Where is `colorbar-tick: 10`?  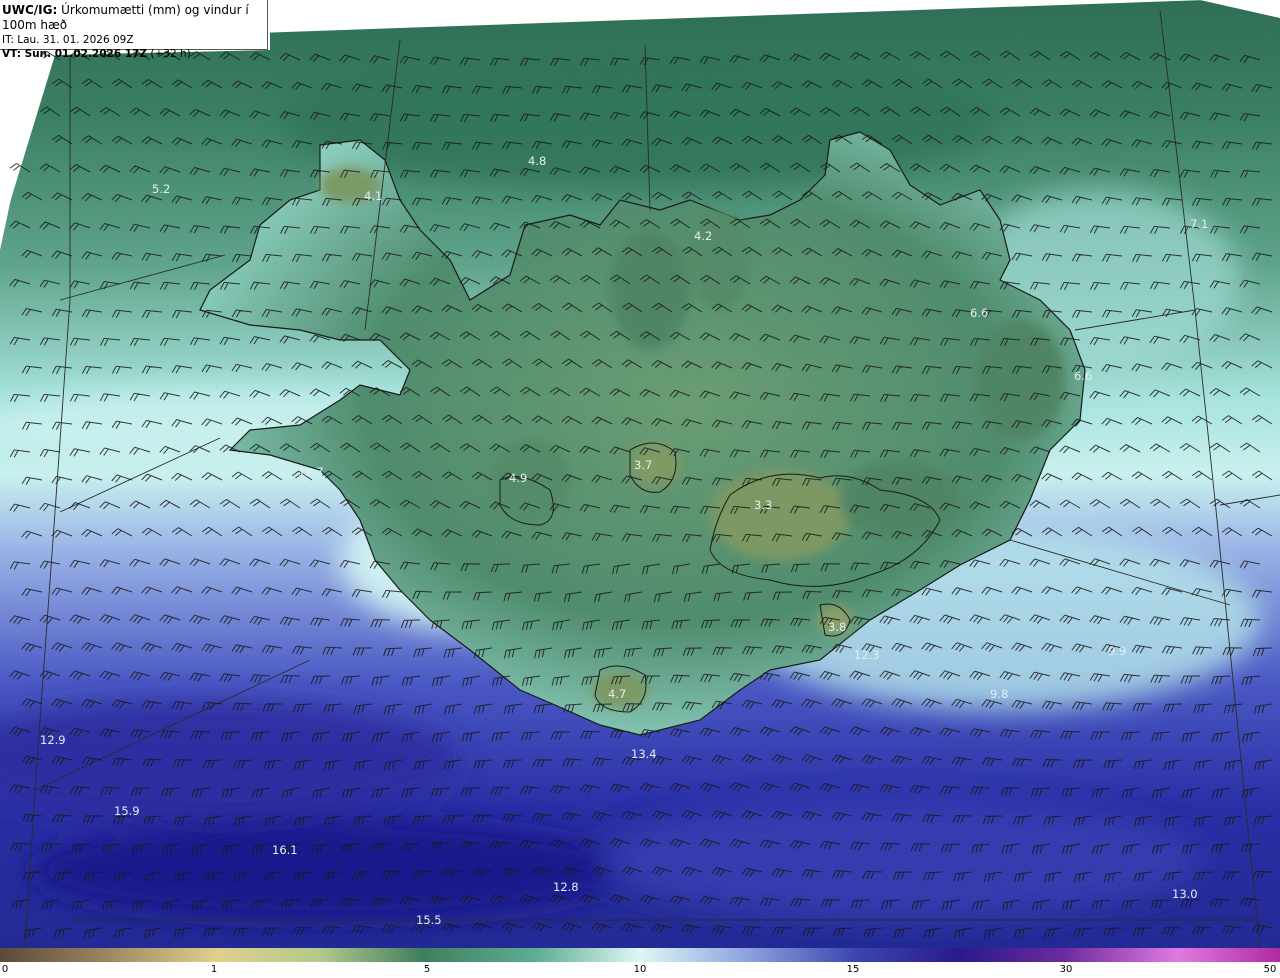 colorbar-tick: 10 is located at coordinates (640, 969).